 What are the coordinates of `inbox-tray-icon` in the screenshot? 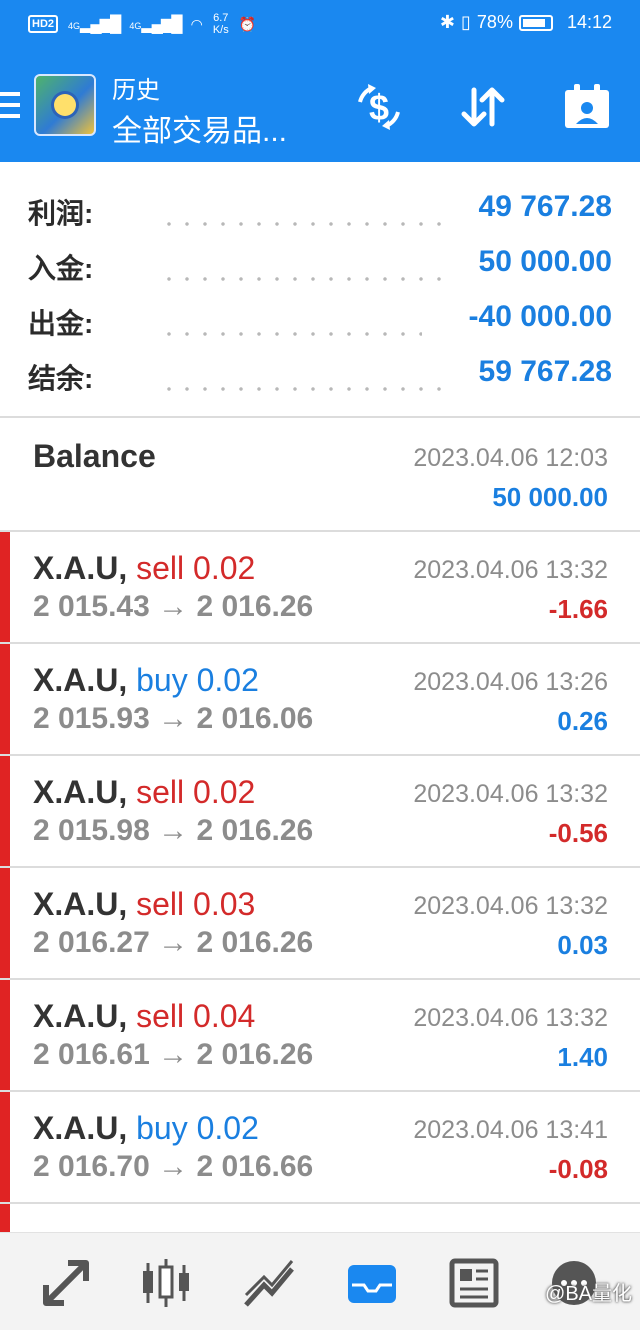 It's located at (372, 1283).